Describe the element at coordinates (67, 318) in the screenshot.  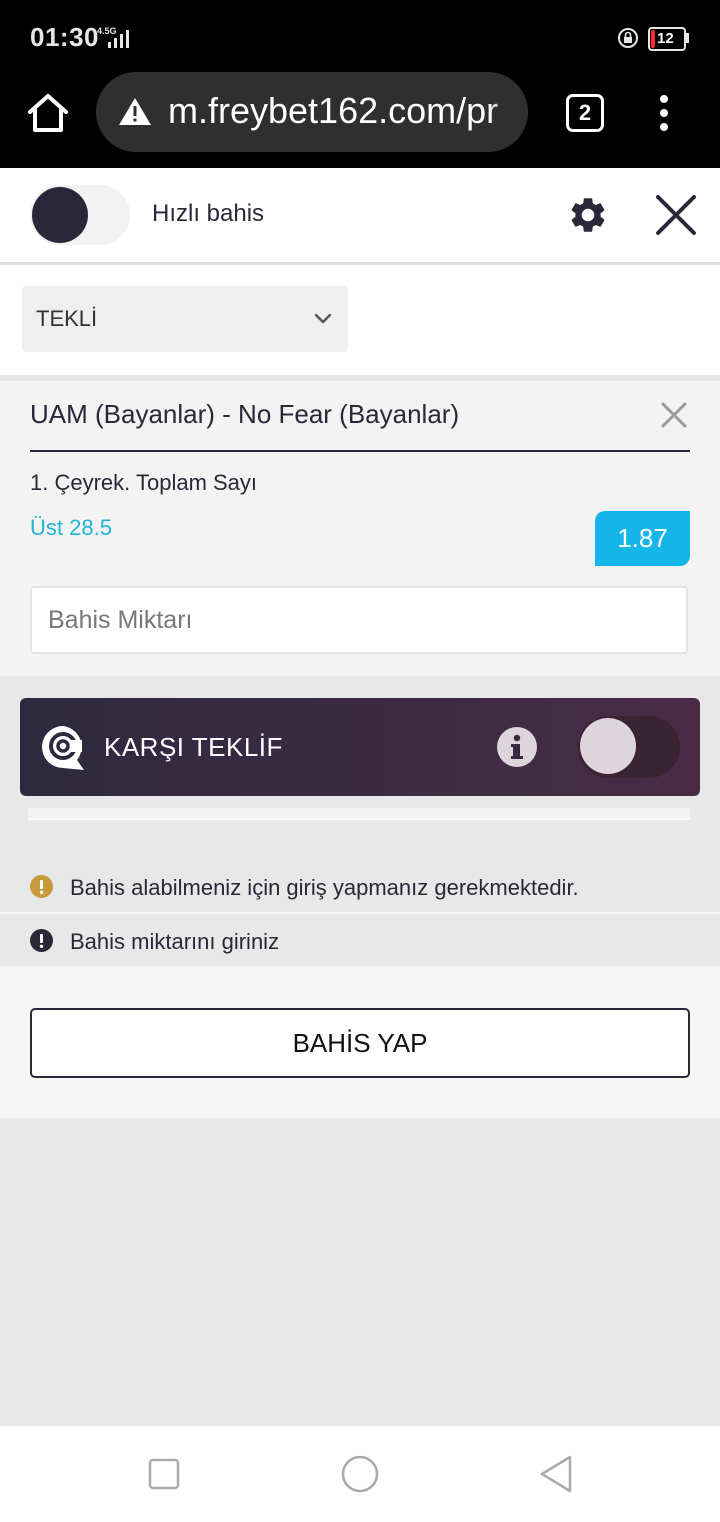
I see `bet-type-selected: TEKLİ` at that location.